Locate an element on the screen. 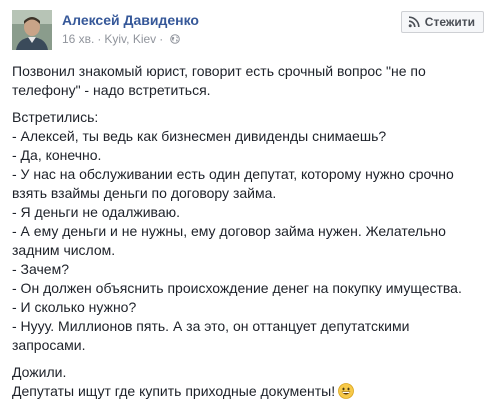  globe-icon is located at coordinates (175, 39).